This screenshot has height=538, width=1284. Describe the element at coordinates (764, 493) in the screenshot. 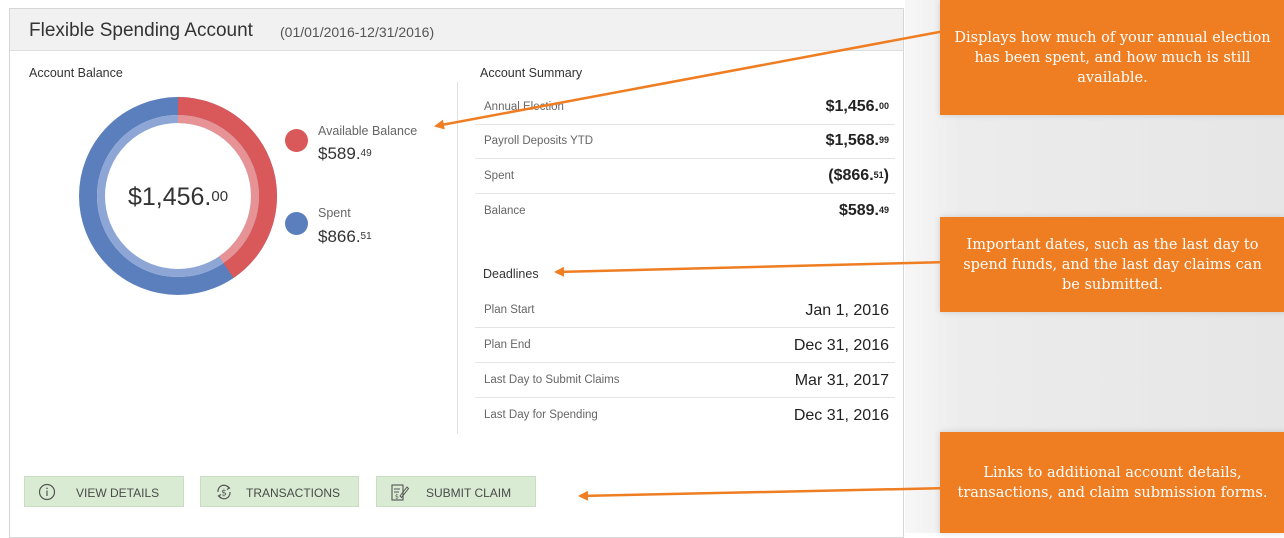

I see `arrow-links` at that location.